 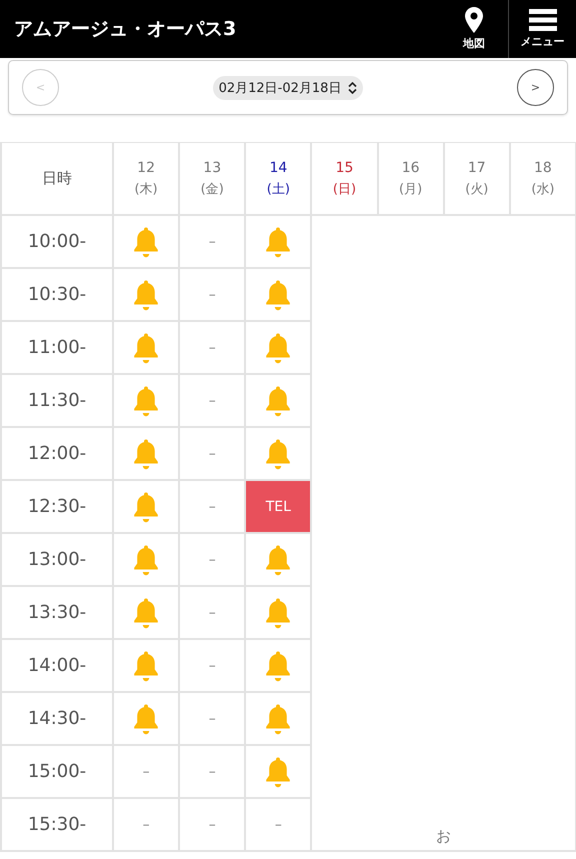 I want to click on time-label: 10:00-, so click(x=57, y=241).